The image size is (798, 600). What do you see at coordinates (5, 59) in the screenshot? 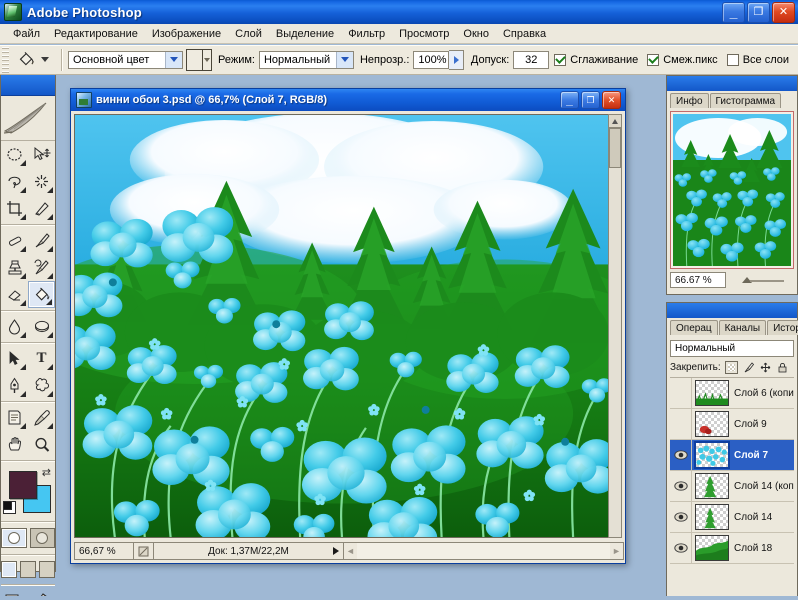
I see `options-bar-grip` at bounding box center [5, 59].